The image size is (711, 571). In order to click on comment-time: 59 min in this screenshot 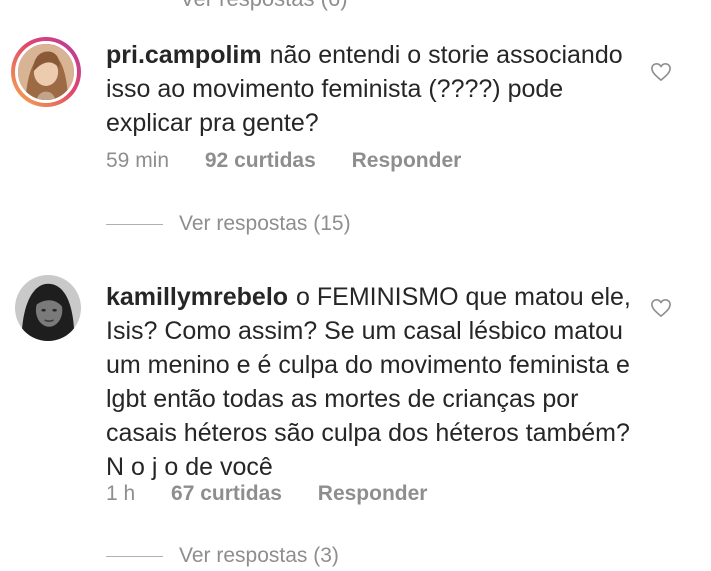, I will do `click(138, 160)`.